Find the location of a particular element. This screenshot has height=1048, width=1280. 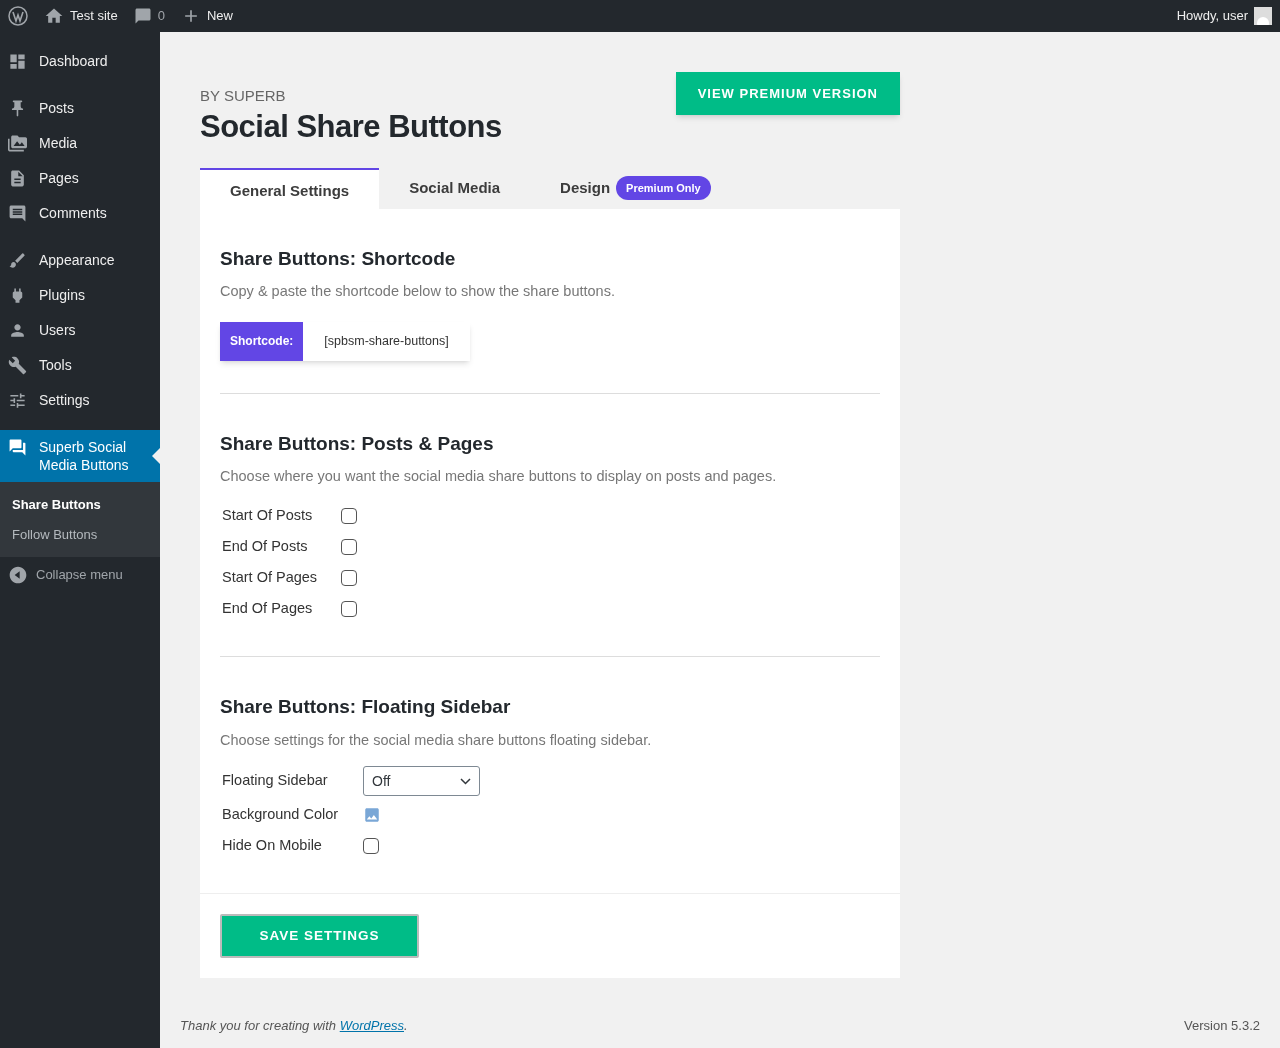

wordpress-link: WordPress is located at coordinates (371, 1026).